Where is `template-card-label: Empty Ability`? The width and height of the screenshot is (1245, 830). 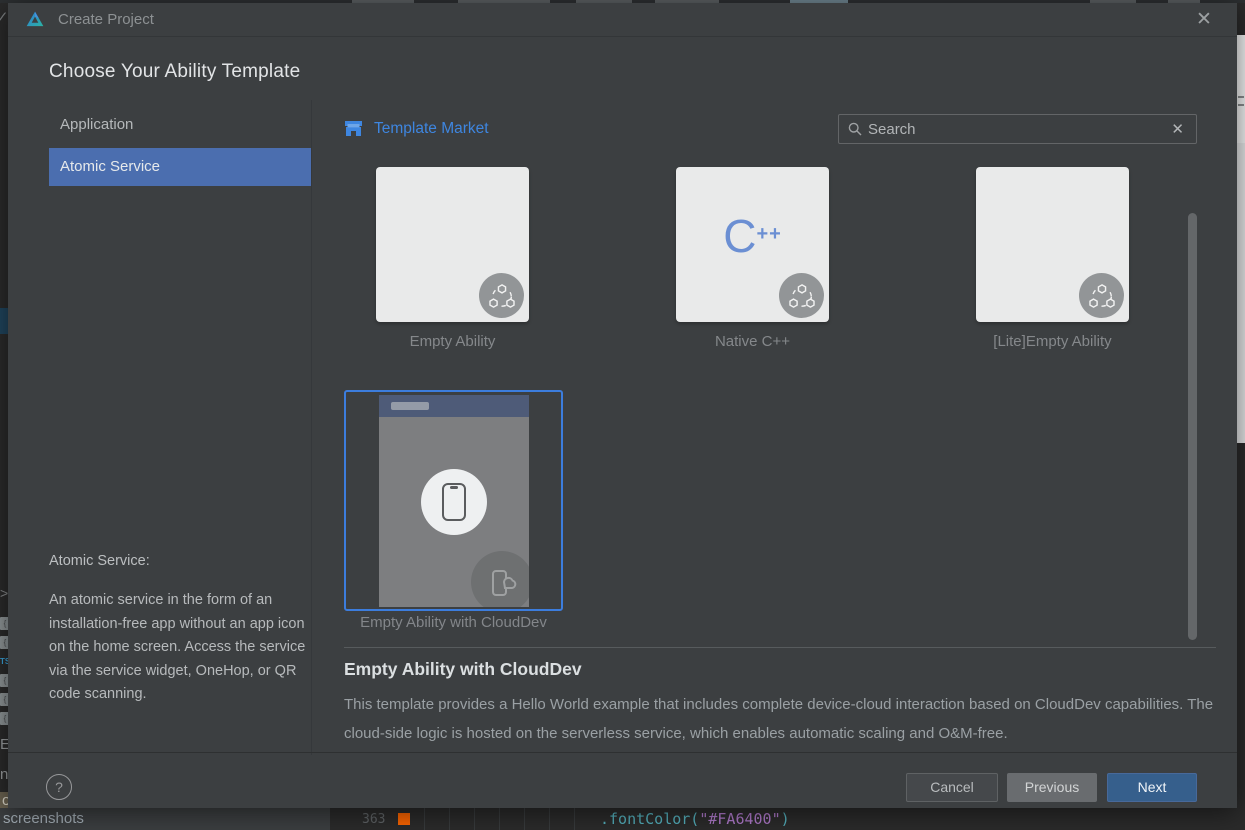
template-card-label: Empty Ability is located at coordinates (452, 341).